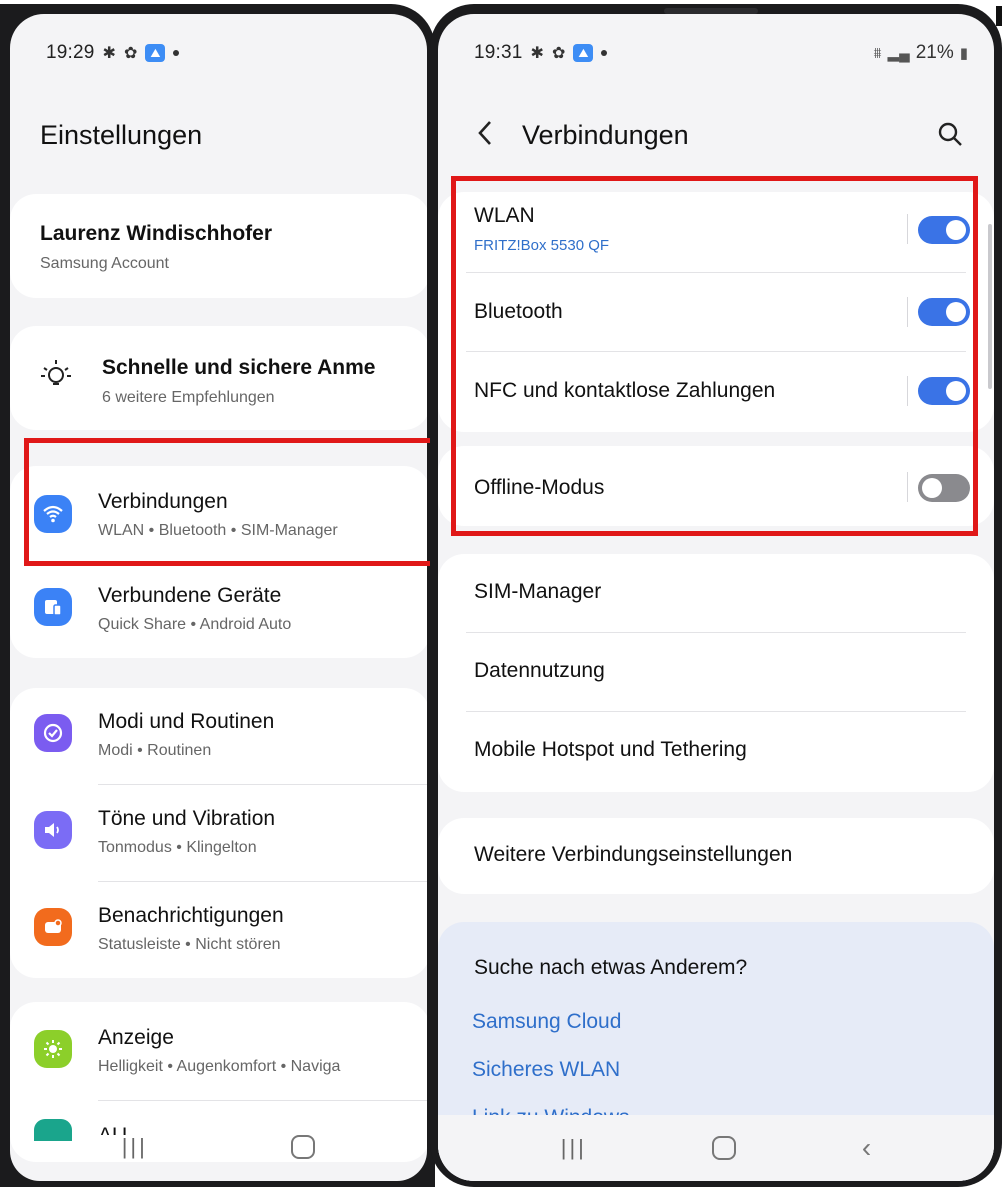 This screenshot has width=1002, height=1187. Describe the element at coordinates (121, 135) in the screenshot. I see `page-title: Einstellungen` at that location.